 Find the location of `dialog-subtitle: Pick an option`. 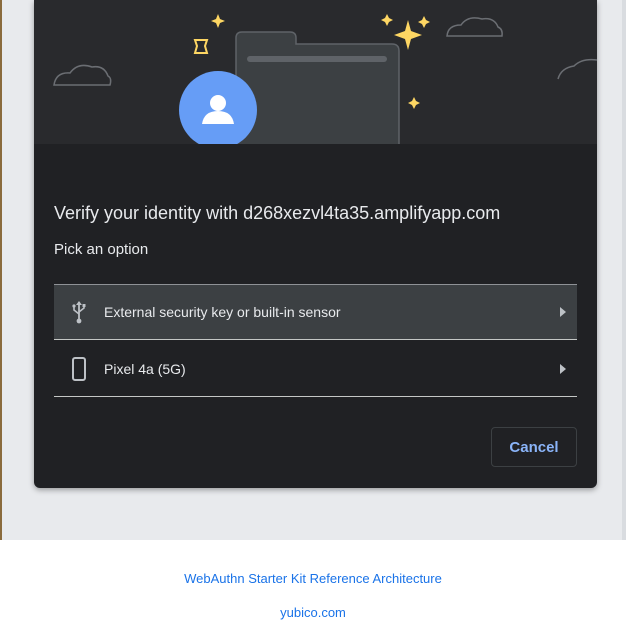

dialog-subtitle: Pick an option is located at coordinates (101, 249).